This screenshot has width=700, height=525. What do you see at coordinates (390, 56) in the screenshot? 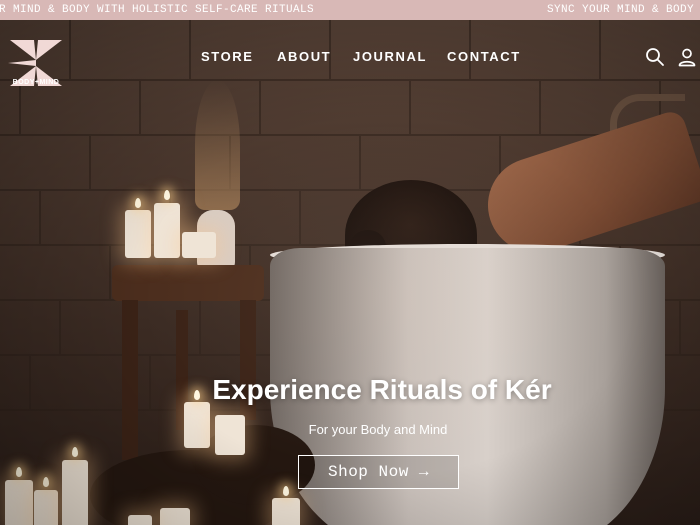
I see `nav-journal: JOURNAL` at bounding box center [390, 56].